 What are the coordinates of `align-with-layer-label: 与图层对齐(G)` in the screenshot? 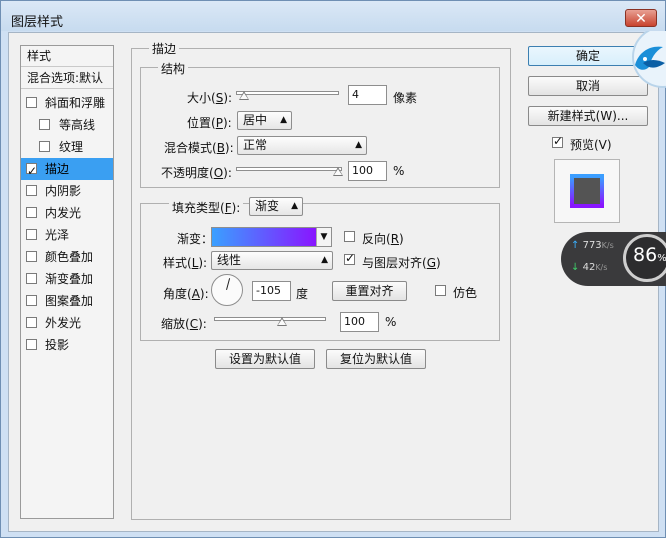 It's located at (401, 263).